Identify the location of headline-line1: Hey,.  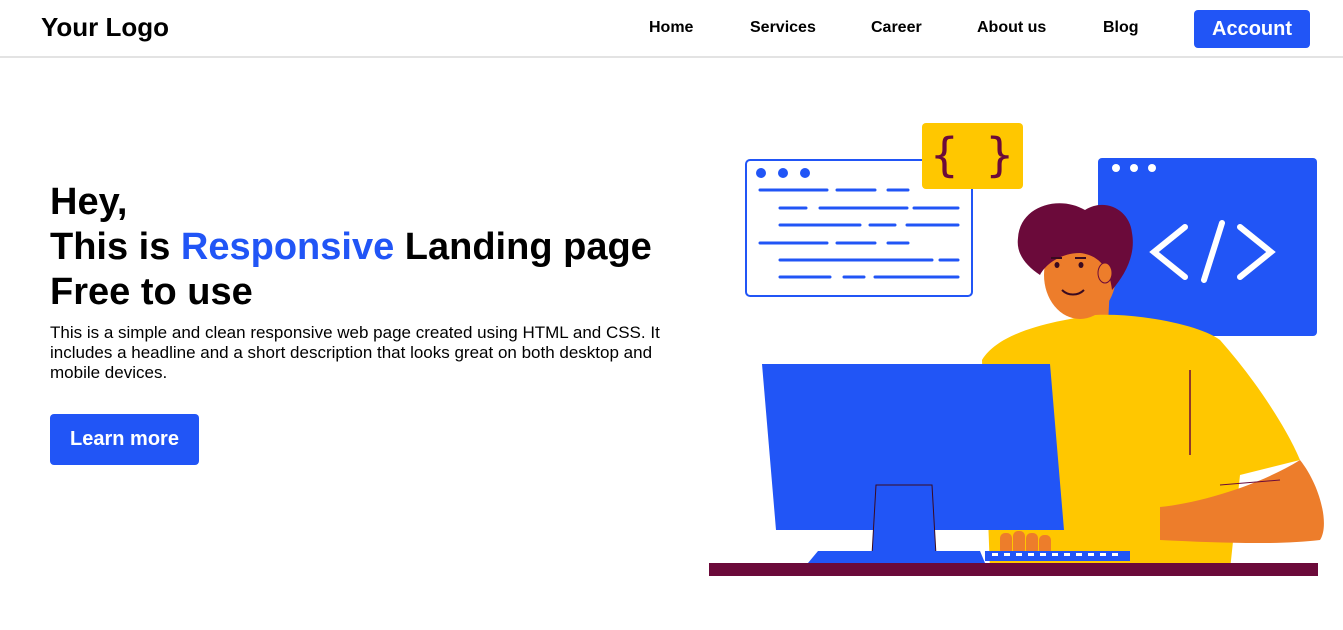
(89, 202).